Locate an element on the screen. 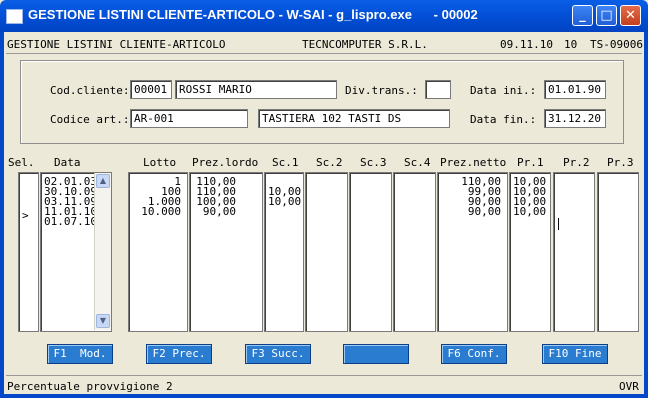 The height and width of the screenshot is (398, 648). lotto-cell: 10.000 is located at coordinates (161, 211).